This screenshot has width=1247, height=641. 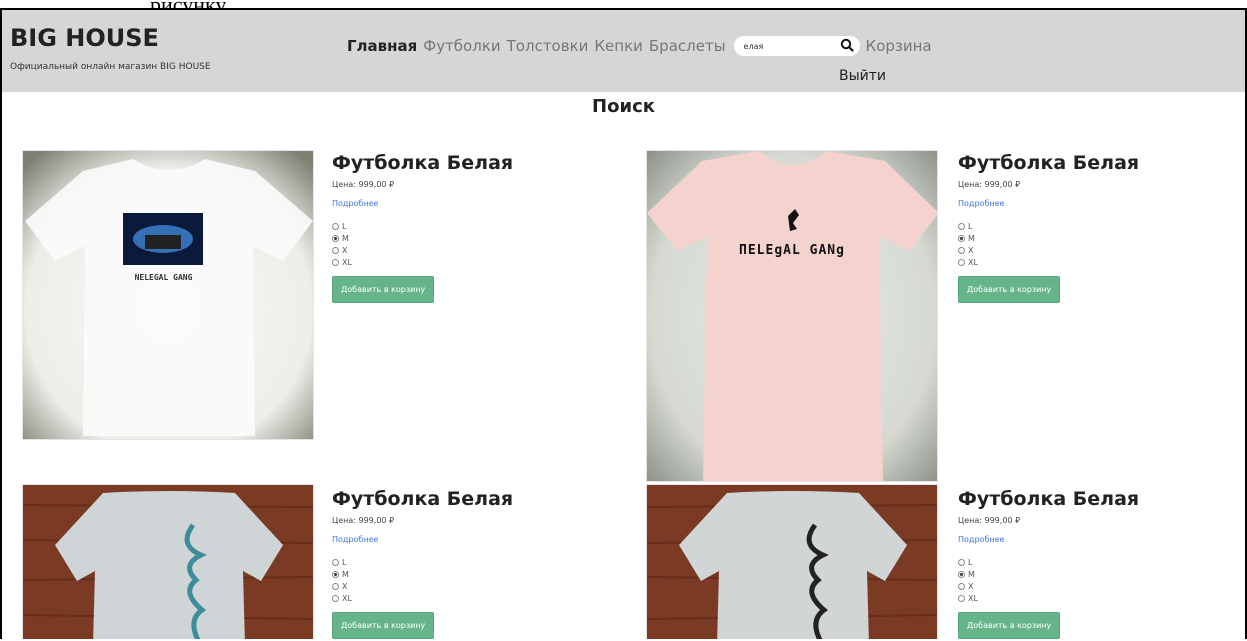 I want to click on nav-cart: Корзина, so click(x=899, y=46).